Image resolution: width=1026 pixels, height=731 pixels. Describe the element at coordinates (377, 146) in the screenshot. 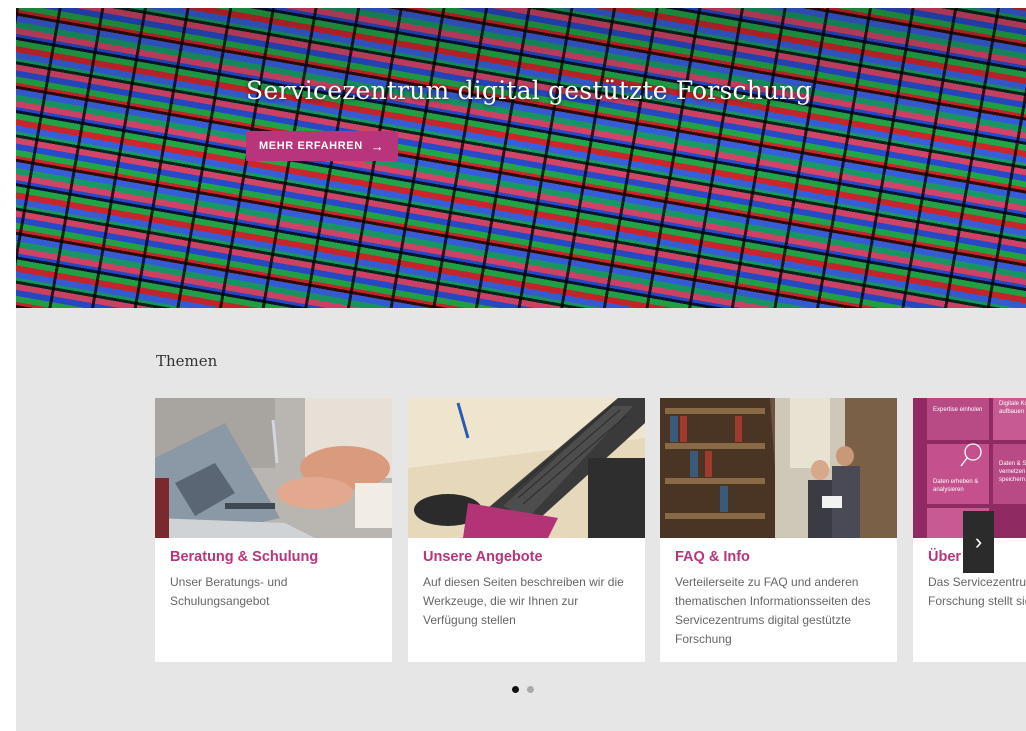

I see `arrow-right-icon: →` at that location.